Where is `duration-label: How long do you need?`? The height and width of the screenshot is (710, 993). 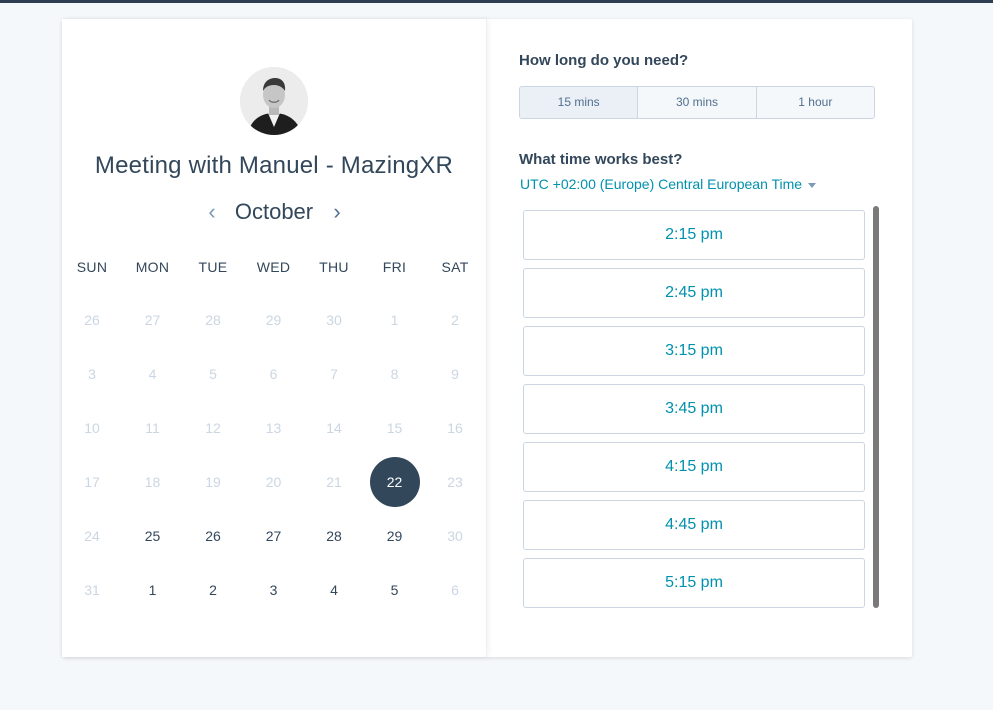 duration-label: How long do you need? is located at coordinates (604, 60).